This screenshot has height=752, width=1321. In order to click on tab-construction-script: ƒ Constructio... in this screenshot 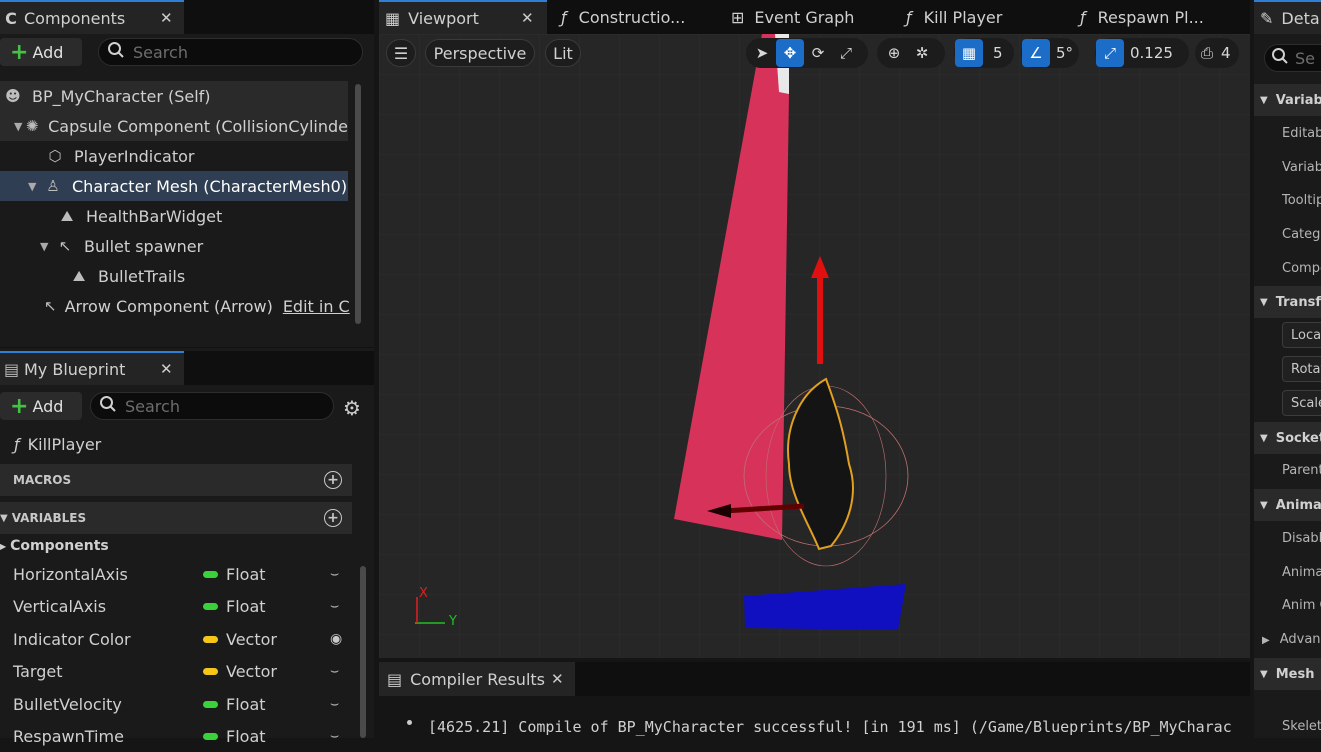, I will do `click(636, 17)`.